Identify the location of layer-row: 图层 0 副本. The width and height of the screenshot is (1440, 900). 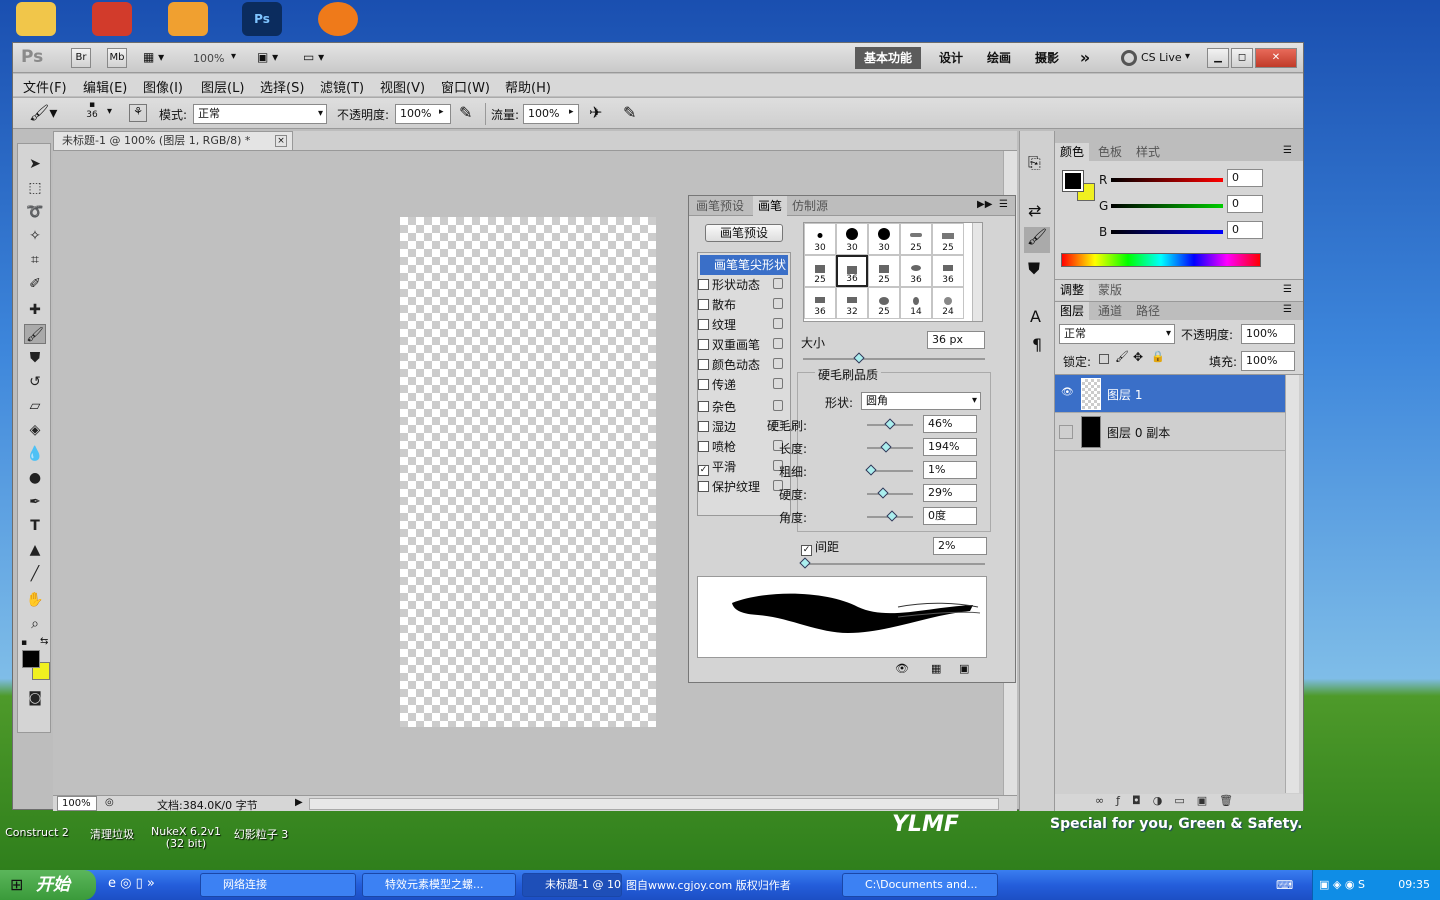
(1170, 432).